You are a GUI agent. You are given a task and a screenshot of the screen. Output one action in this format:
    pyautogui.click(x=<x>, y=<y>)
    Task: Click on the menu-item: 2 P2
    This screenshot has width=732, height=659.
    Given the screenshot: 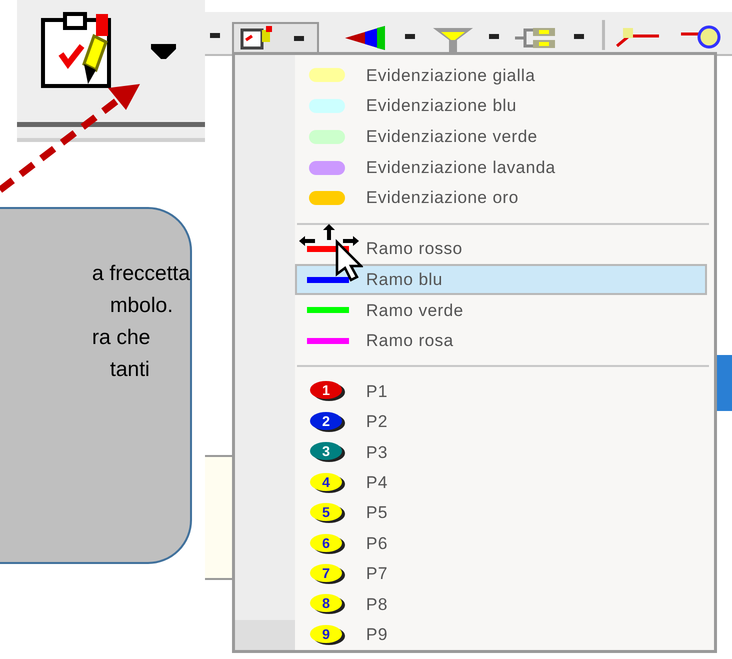 What is the action you would take?
    pyautogui.click(x=503, y=422)
    